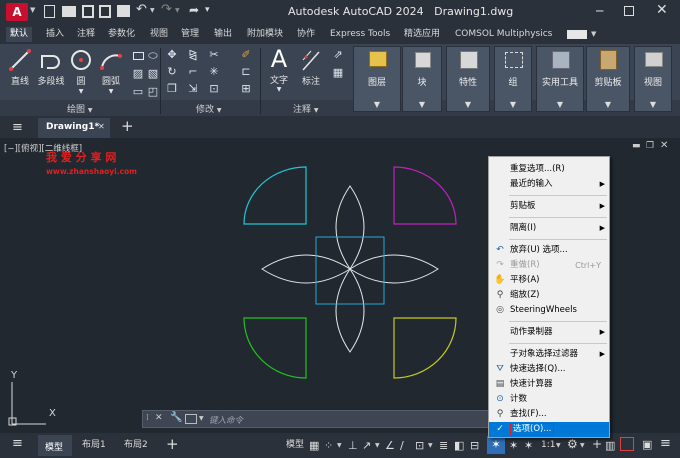 This screenshot has height=458, width=680. Describe the element at coordinates (443, 445) in the screenshot. I see `lineweight-icon: ≣` at that location.